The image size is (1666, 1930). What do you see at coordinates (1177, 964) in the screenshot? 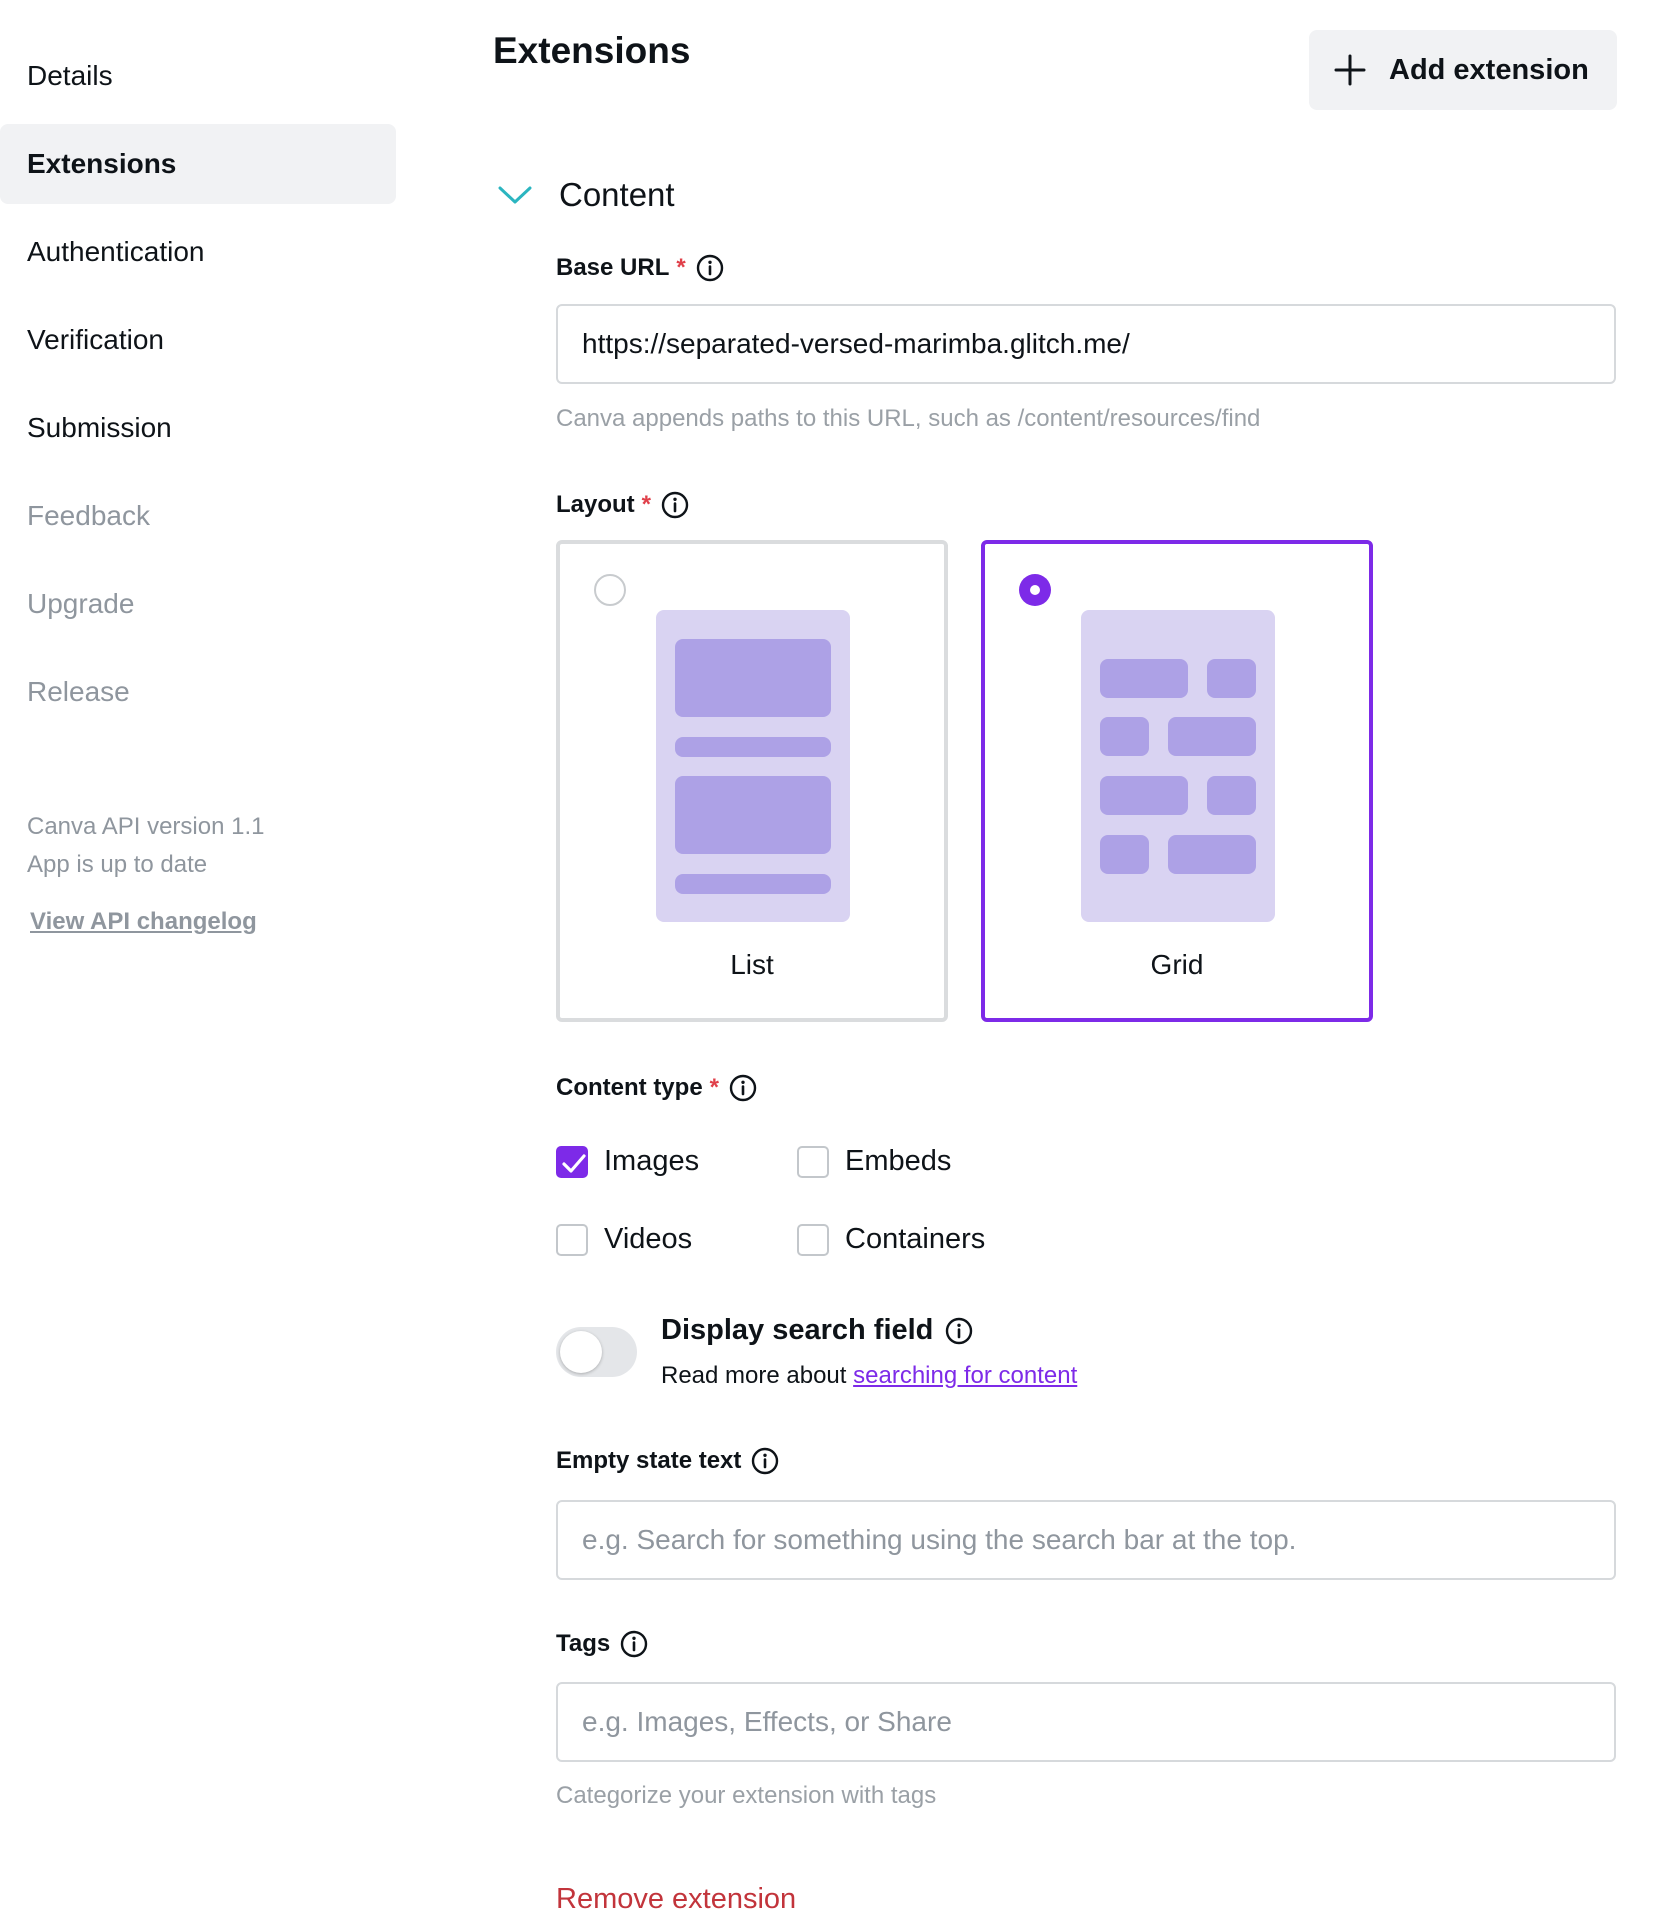
I see `grid-label: Grid` at bounding box center [1177, 964].